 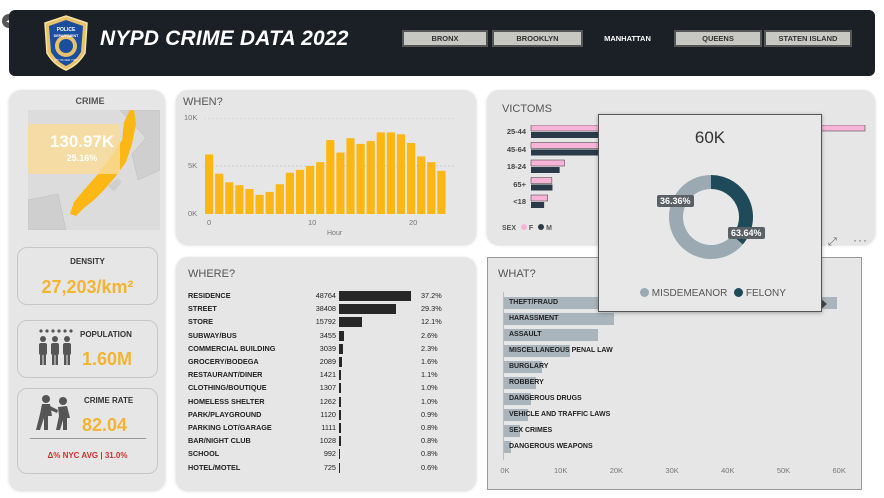 I want to click on what-bar-label: DANGEROUS DRUGS, so click(x=545, y=398).